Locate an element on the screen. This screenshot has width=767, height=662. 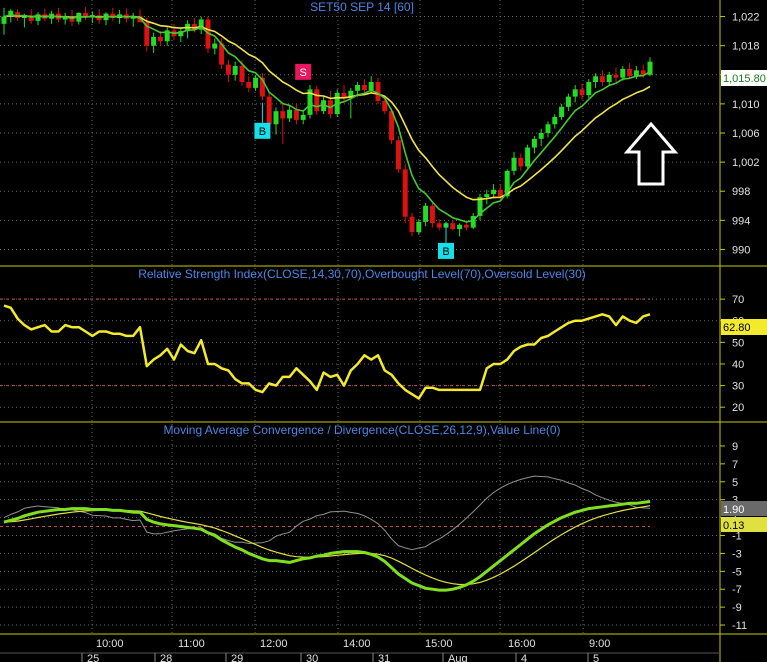
y-tick-label: -11 is located at coordinates (739, 626).